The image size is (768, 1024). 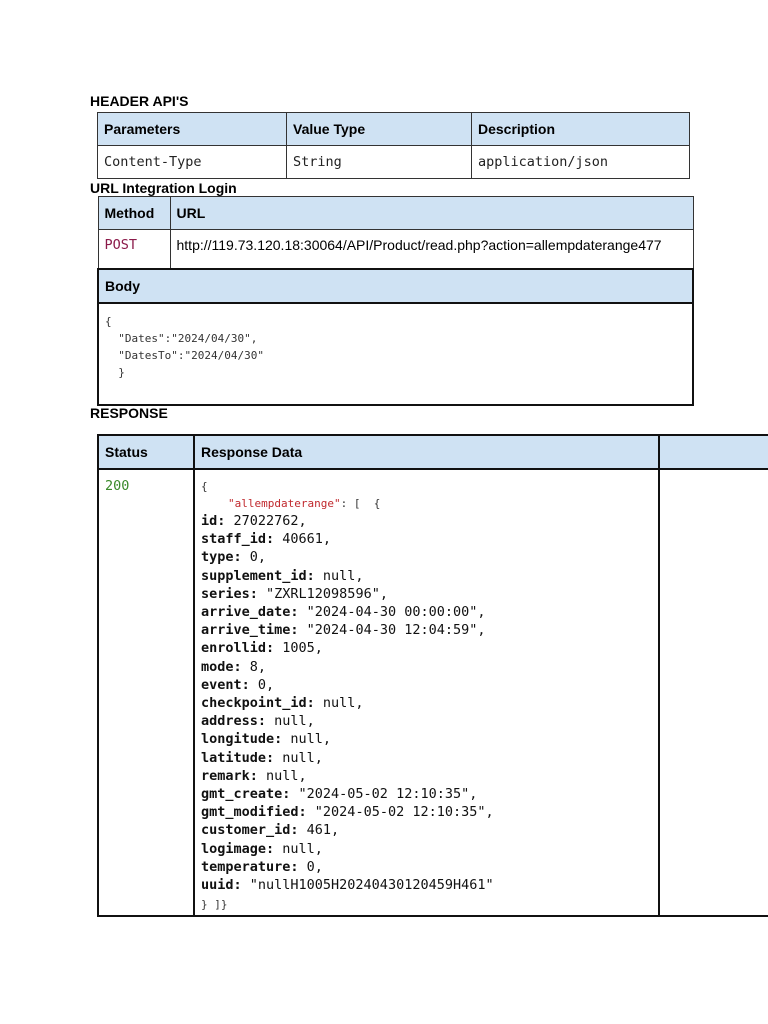 I want to click on field-key: staff_id:, so click(x=238, y=539).